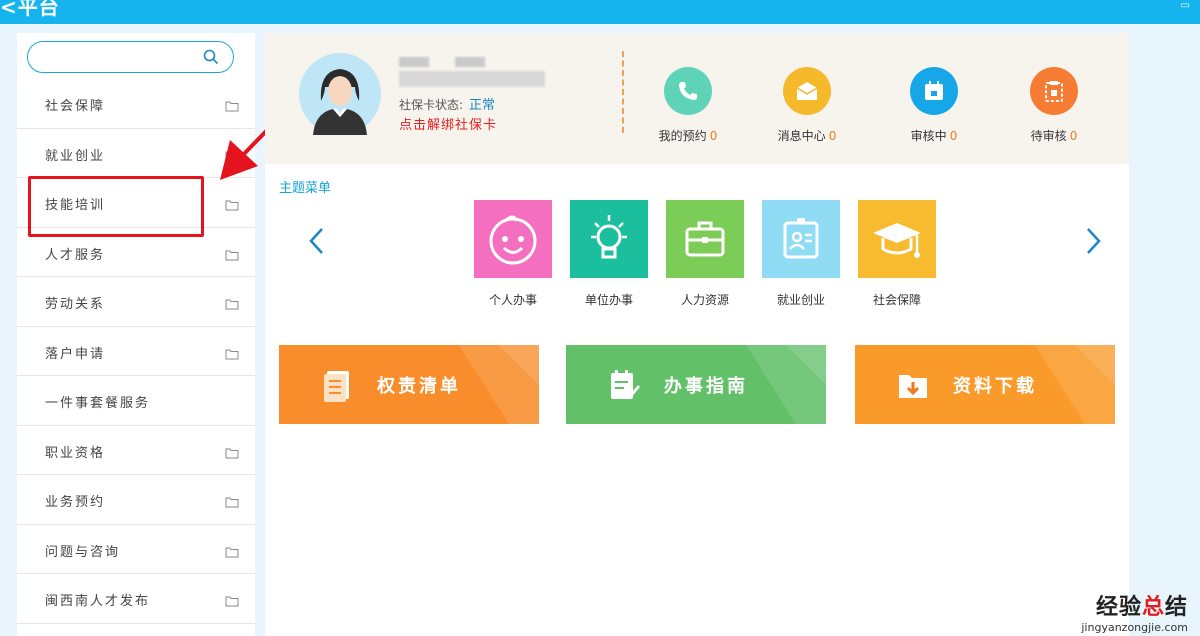  I want to click on stat-text: 我的预约 0, so click(688, 135).